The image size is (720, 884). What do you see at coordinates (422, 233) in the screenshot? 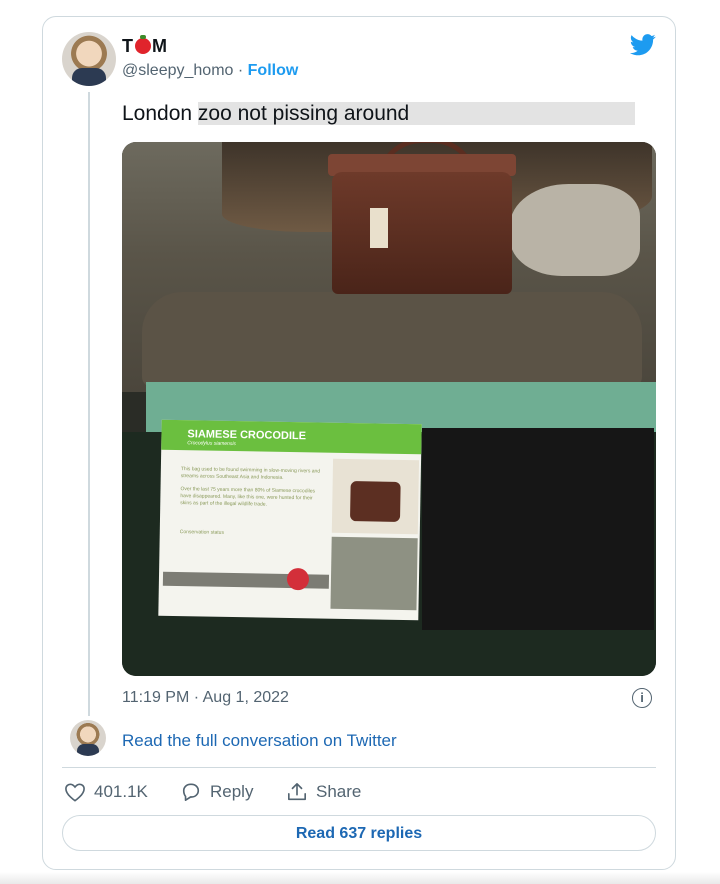
I see `crocodile-handbag` at bounding box center [422, 233].